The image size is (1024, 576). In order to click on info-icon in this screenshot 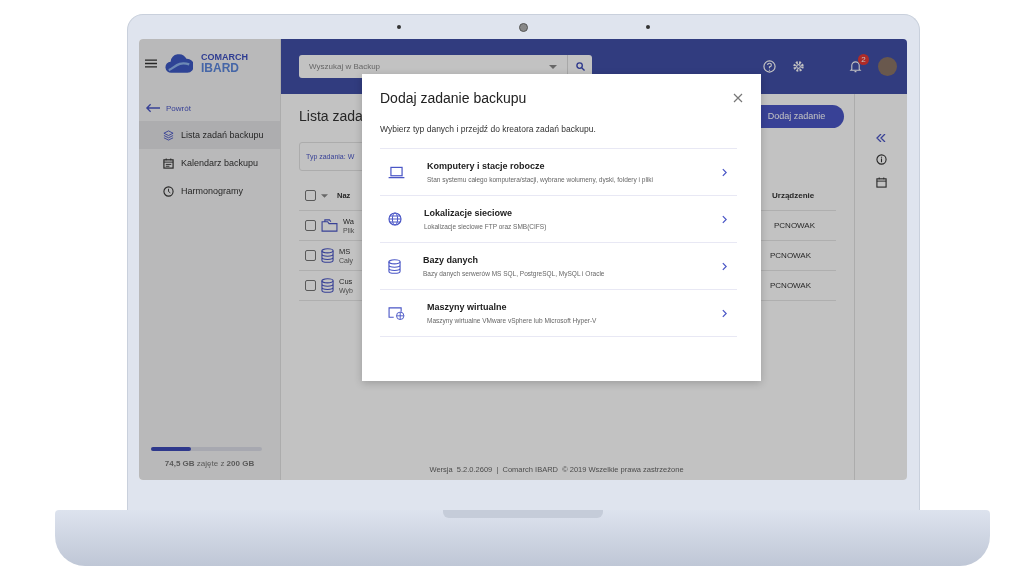, I will do `click(881, 159)`.